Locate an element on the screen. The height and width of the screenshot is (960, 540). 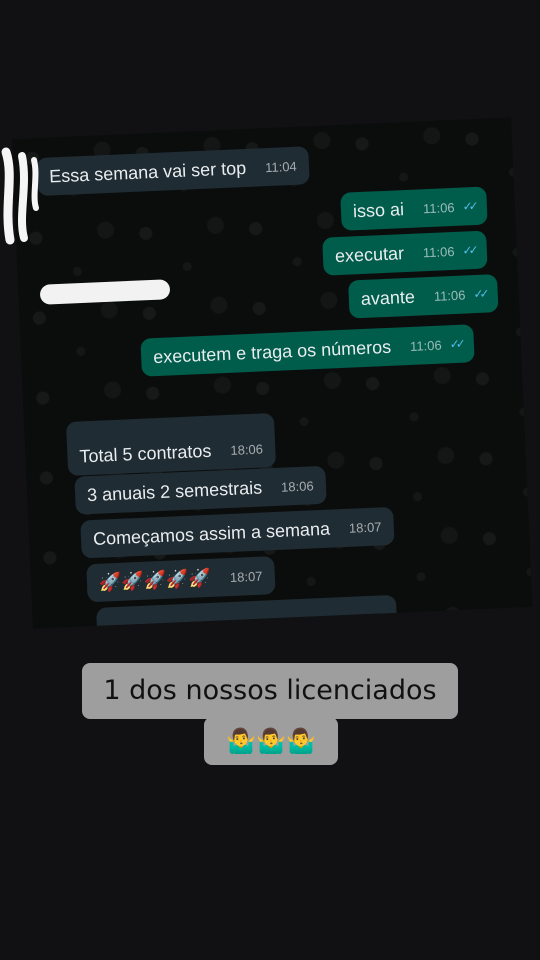
message-text: 3 anuais 2 semestrais is located at coordinates (174, 491).